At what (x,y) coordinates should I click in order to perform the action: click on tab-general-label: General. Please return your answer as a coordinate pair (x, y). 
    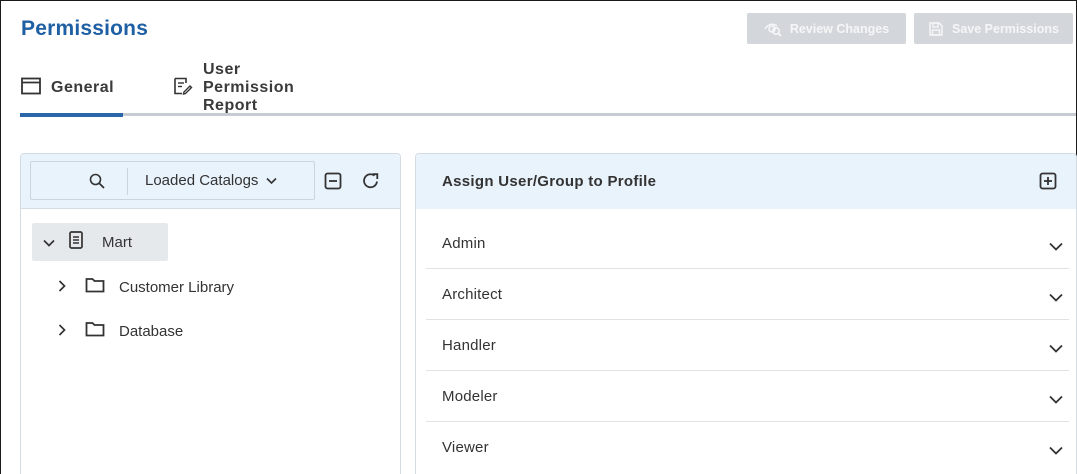
    Looking at the image, I should click on (83, 87).